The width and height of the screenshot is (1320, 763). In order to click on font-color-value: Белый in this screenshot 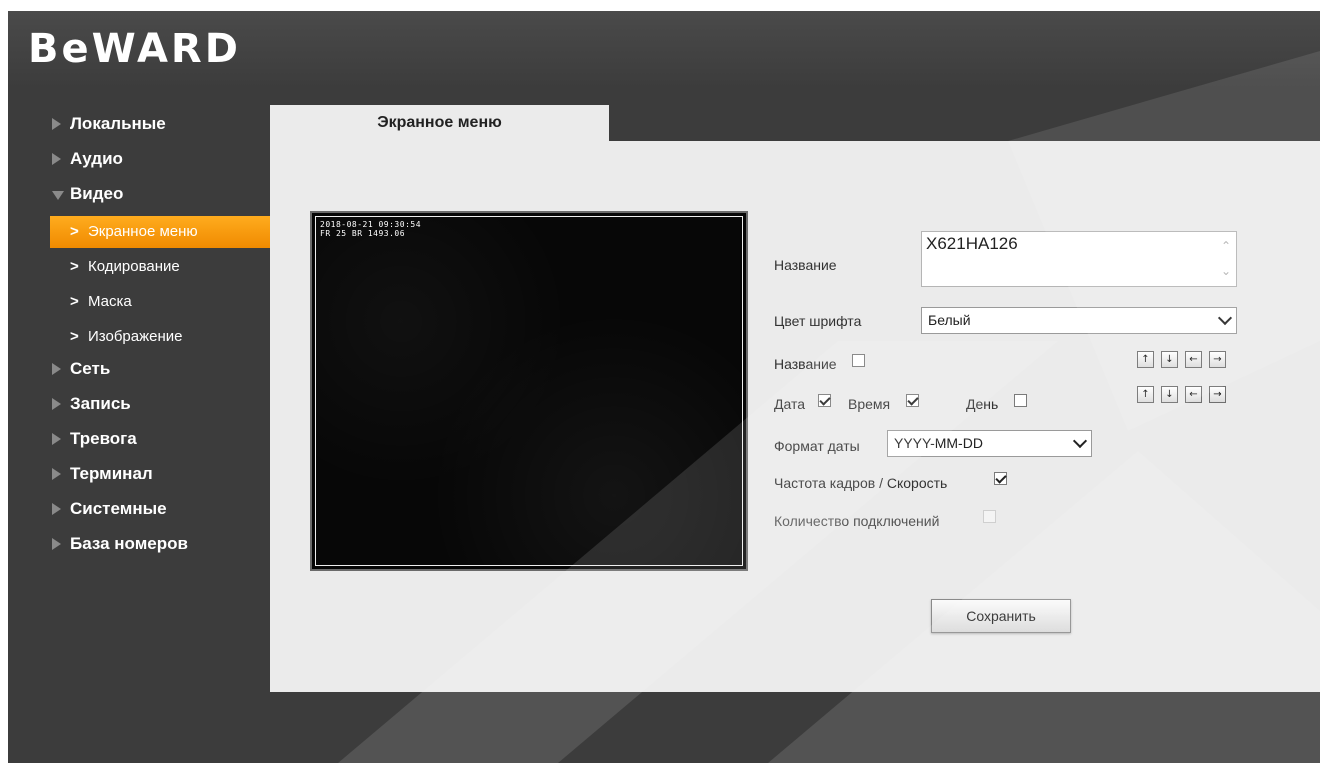, I will do `click(949, 320)`.